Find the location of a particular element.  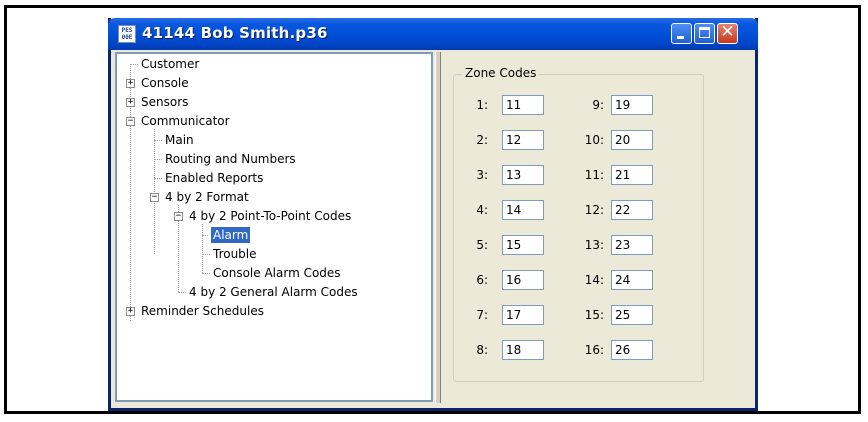

zone-input: 19 is located at coordinates (632, 105).